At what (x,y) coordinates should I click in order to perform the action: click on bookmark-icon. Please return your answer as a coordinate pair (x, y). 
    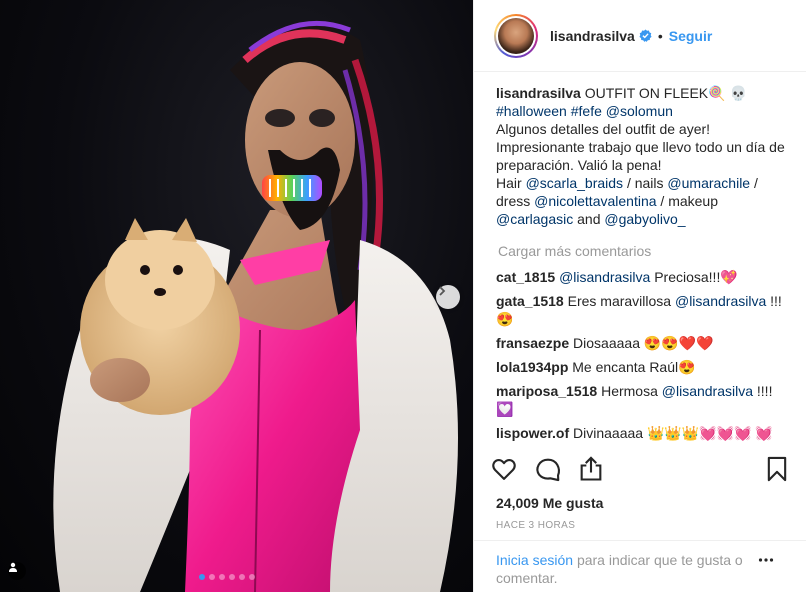
    Looking at the image, I should click on (777, 469).